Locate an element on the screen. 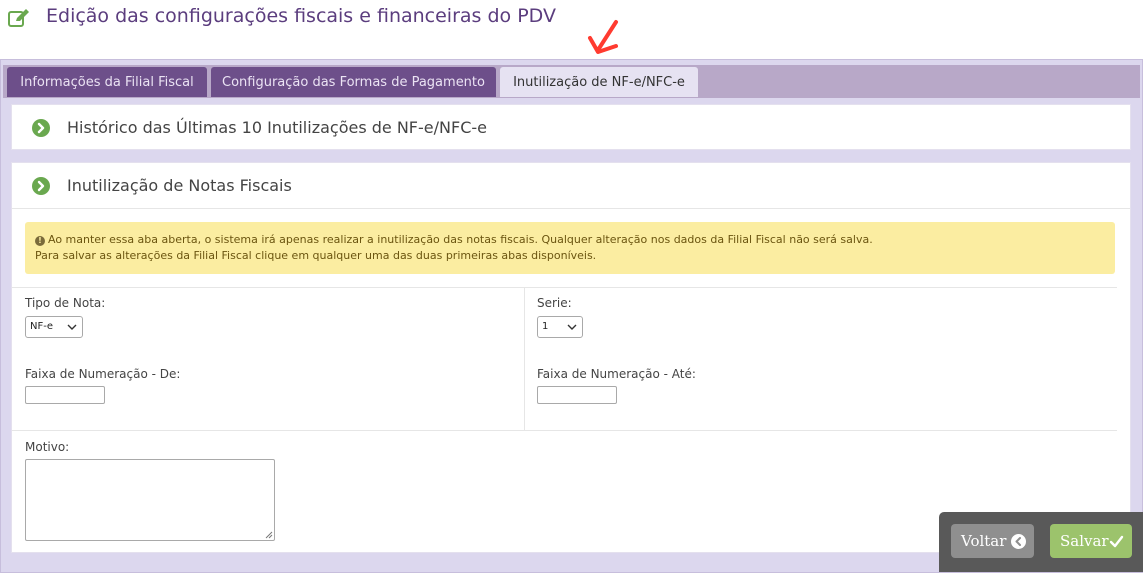 This screenshot has height=573, width=1146. save-button-label: Salvar is located at coordinates (1084, 541).